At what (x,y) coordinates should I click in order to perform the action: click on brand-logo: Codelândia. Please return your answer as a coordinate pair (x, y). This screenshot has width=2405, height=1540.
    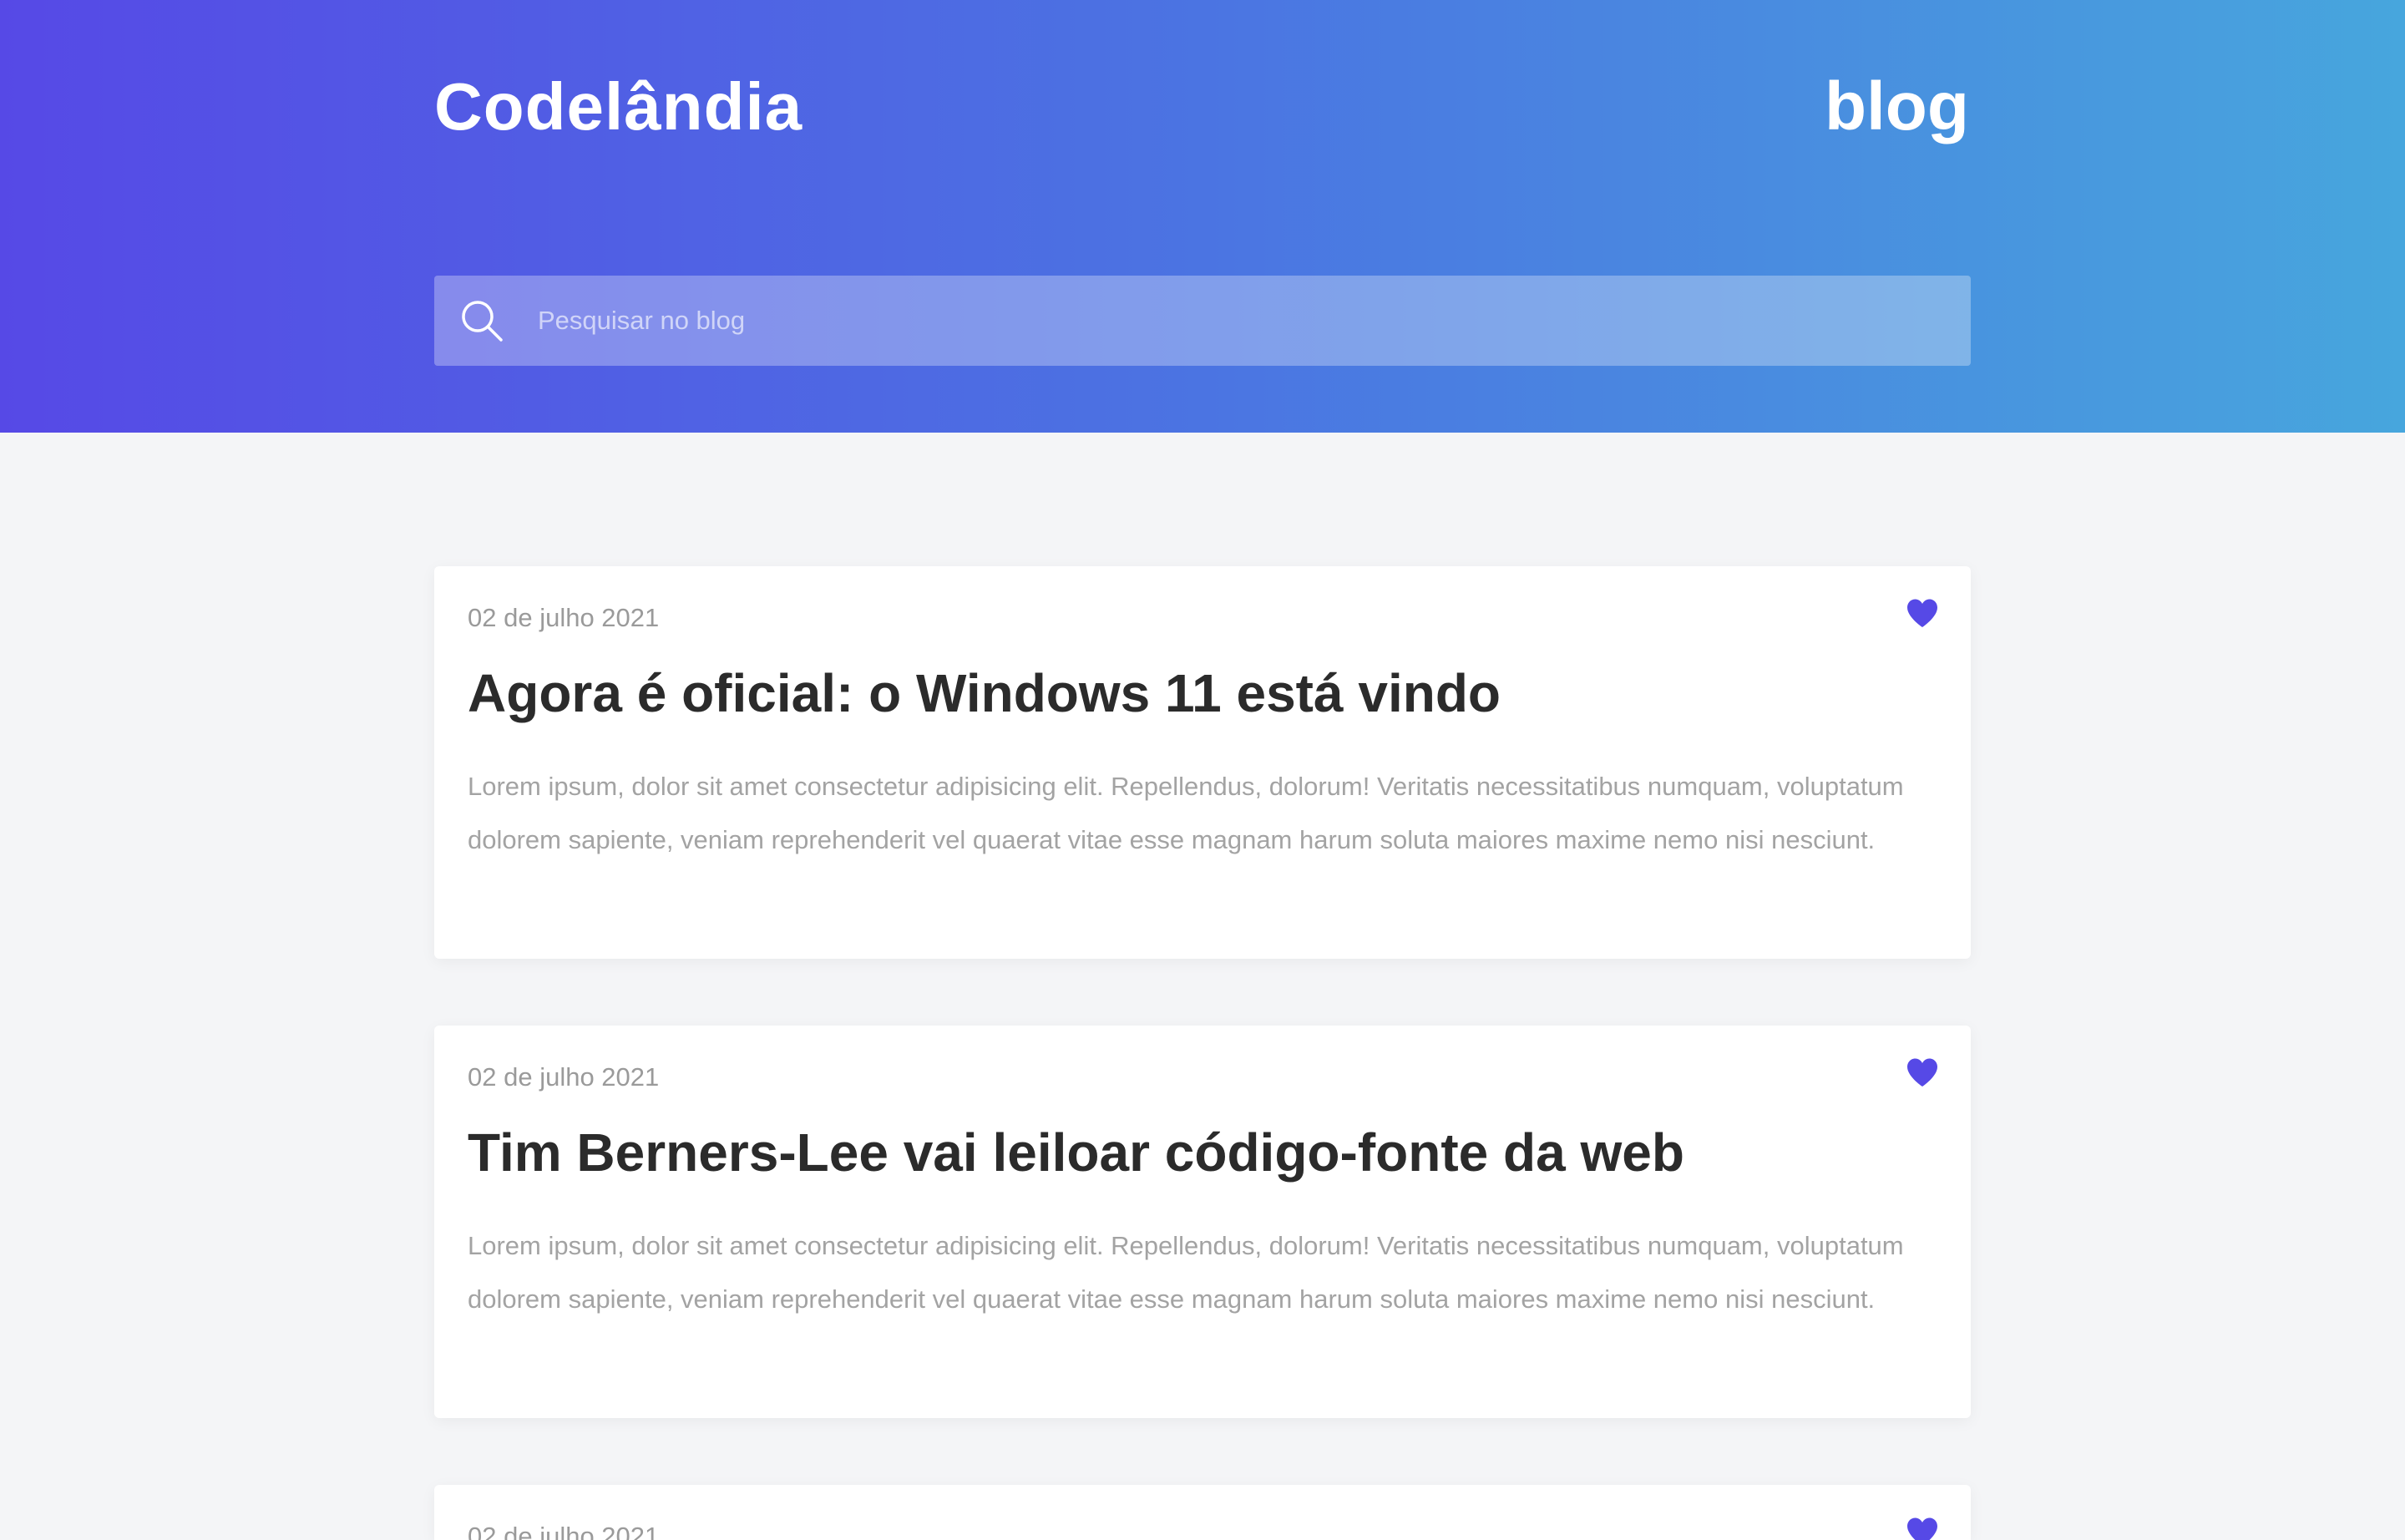
    Looking at the image, I should click on (618, 107).